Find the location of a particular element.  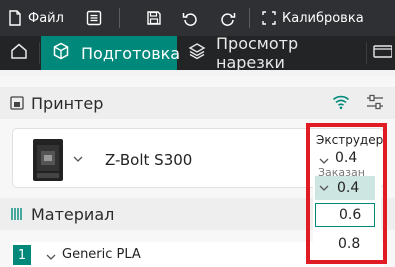

tab-bar: Подготовка Просмотр нарезки is located at coordinates (197, 53).